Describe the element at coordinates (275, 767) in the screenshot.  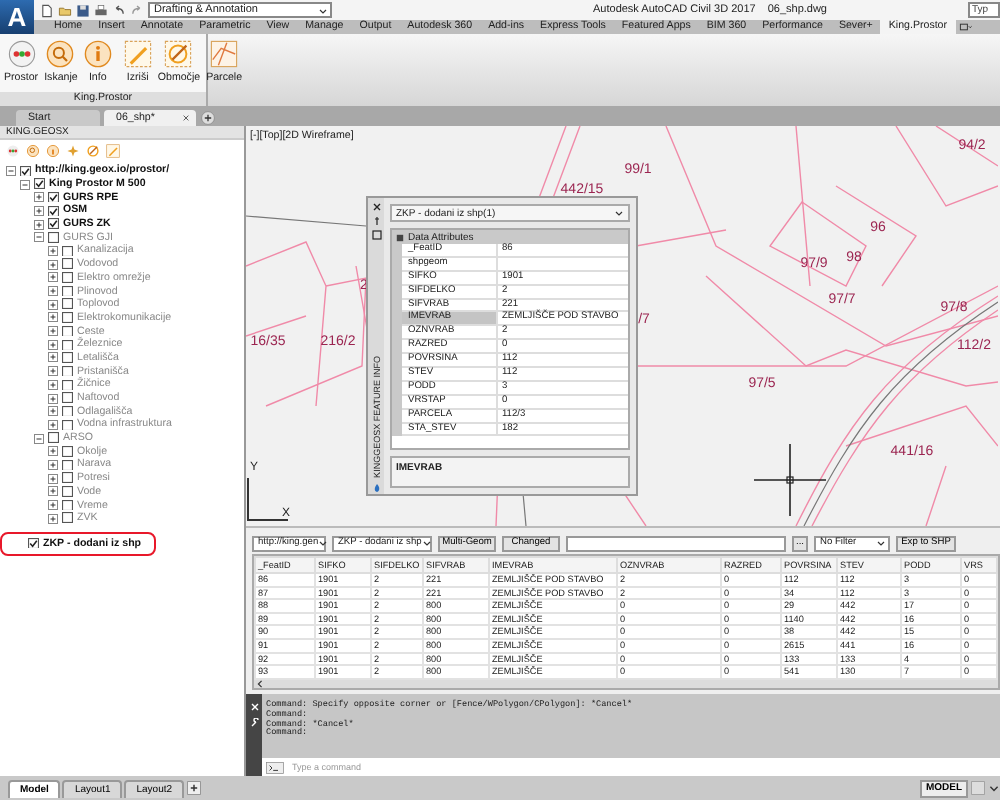
I see `command-prompt-icon` at that location.